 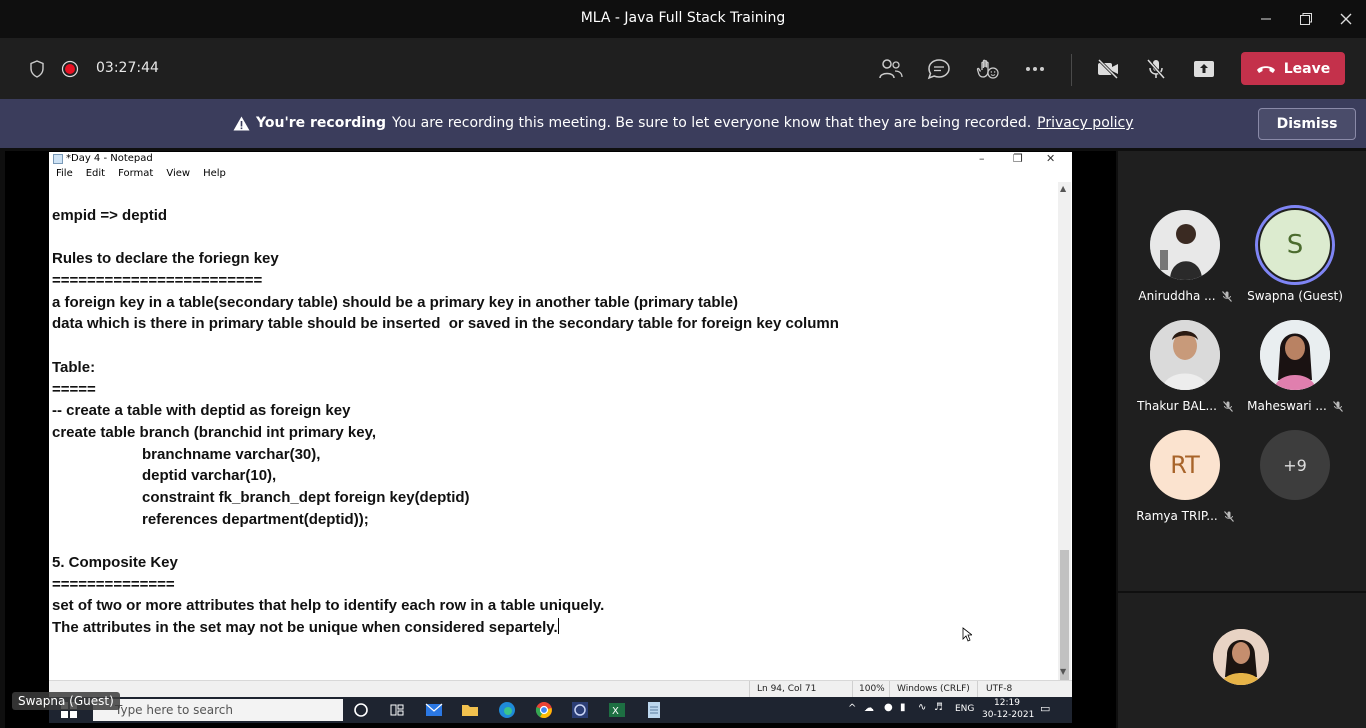 I want to click on chat-button, so click(x=939, y=69).